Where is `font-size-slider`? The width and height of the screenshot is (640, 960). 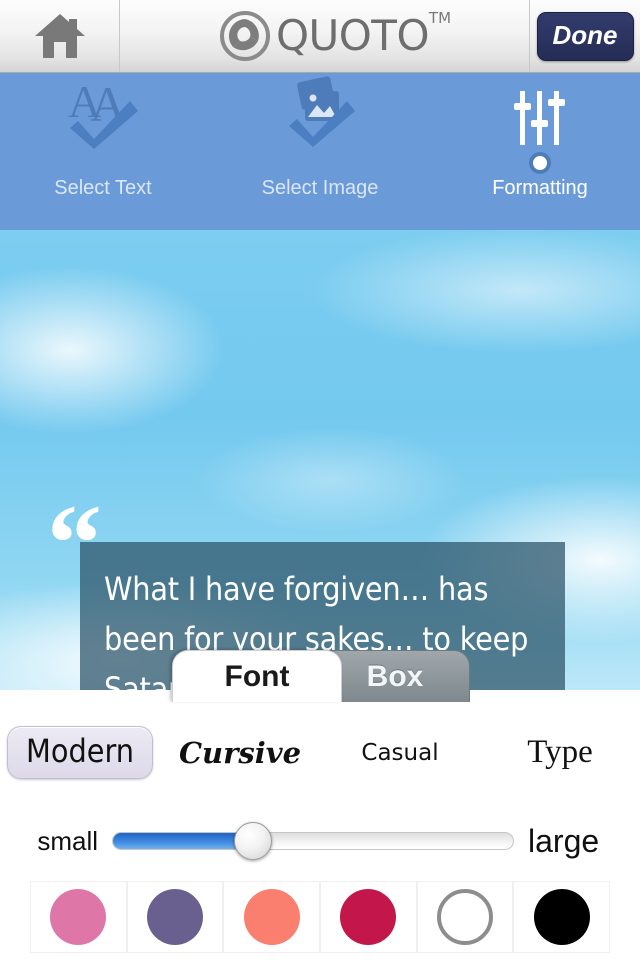
font-size-slider is located at coordinates (313, 841).